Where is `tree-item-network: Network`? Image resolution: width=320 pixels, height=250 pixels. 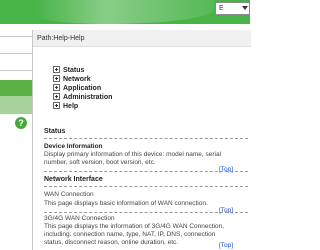
tree-item-network: Network is located at coordinates (82, 78).